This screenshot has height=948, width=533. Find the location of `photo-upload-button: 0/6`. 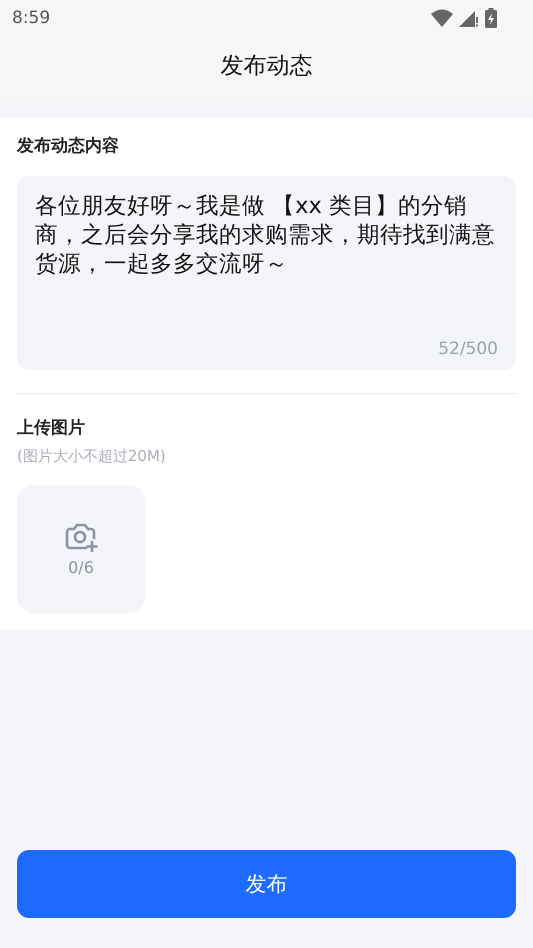

photo-upload-button: 0/6 is located at coordinates (81, 549).